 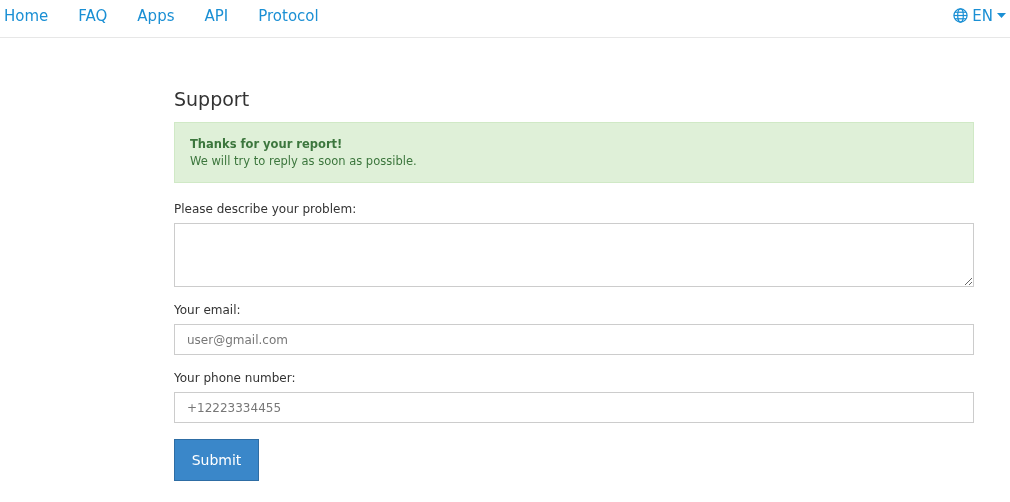 What do you see at coordinates (156, 18) in the screenshot?
I see `nav-link: Apps` at bounding box center [156, 18].